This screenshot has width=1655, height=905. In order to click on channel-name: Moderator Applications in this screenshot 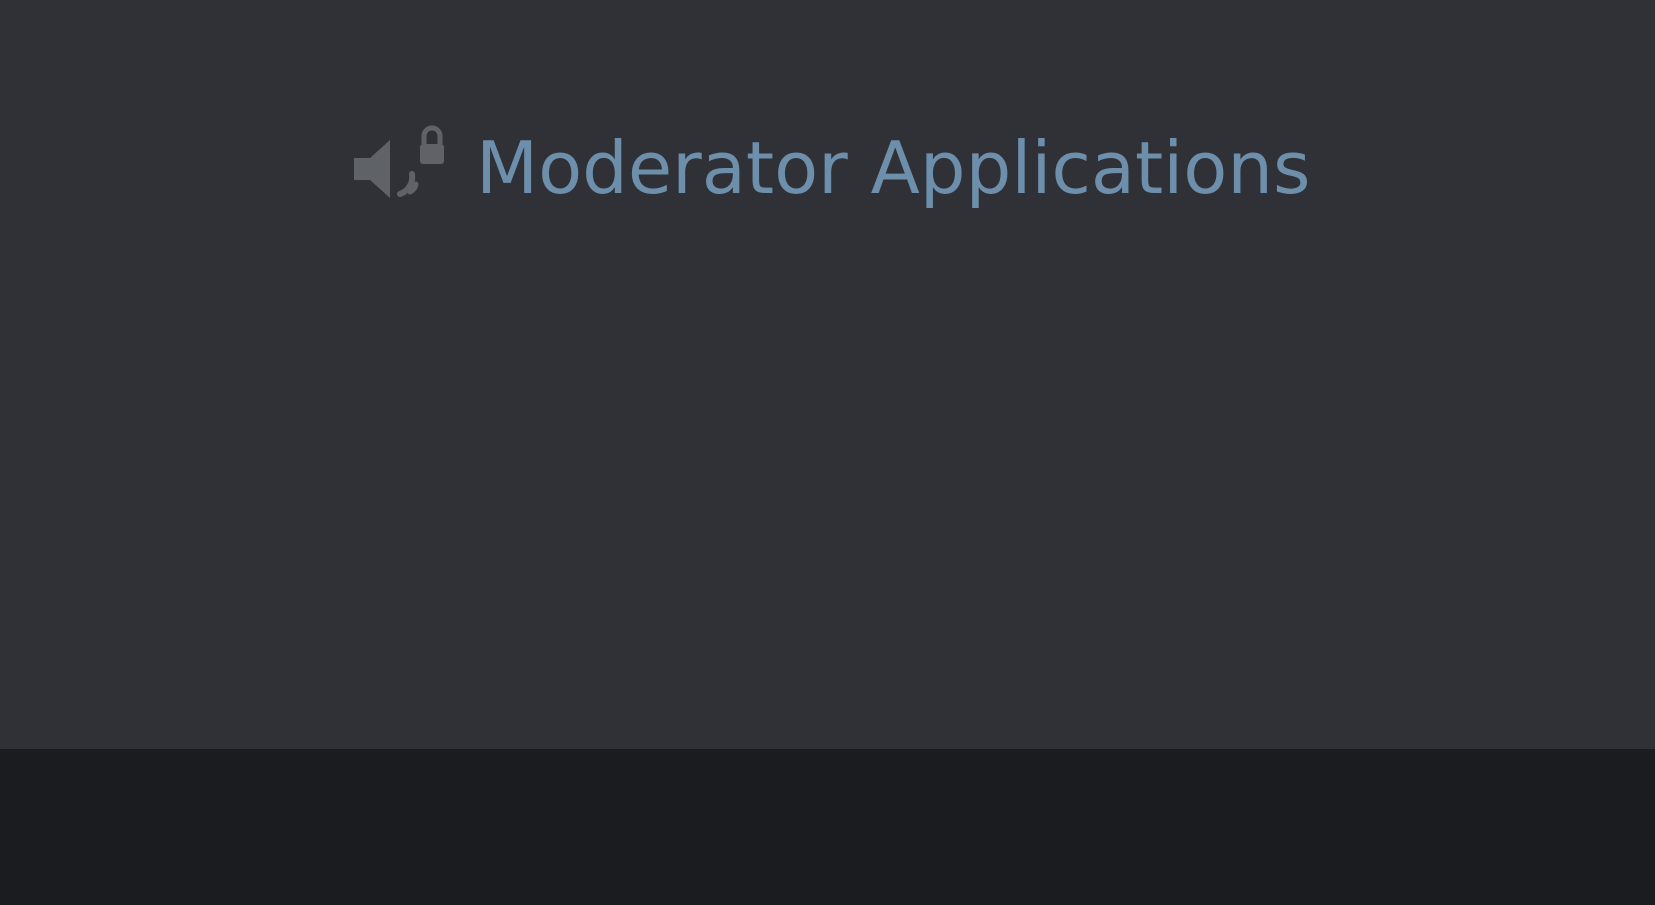, I will do `click(893, 168)`.